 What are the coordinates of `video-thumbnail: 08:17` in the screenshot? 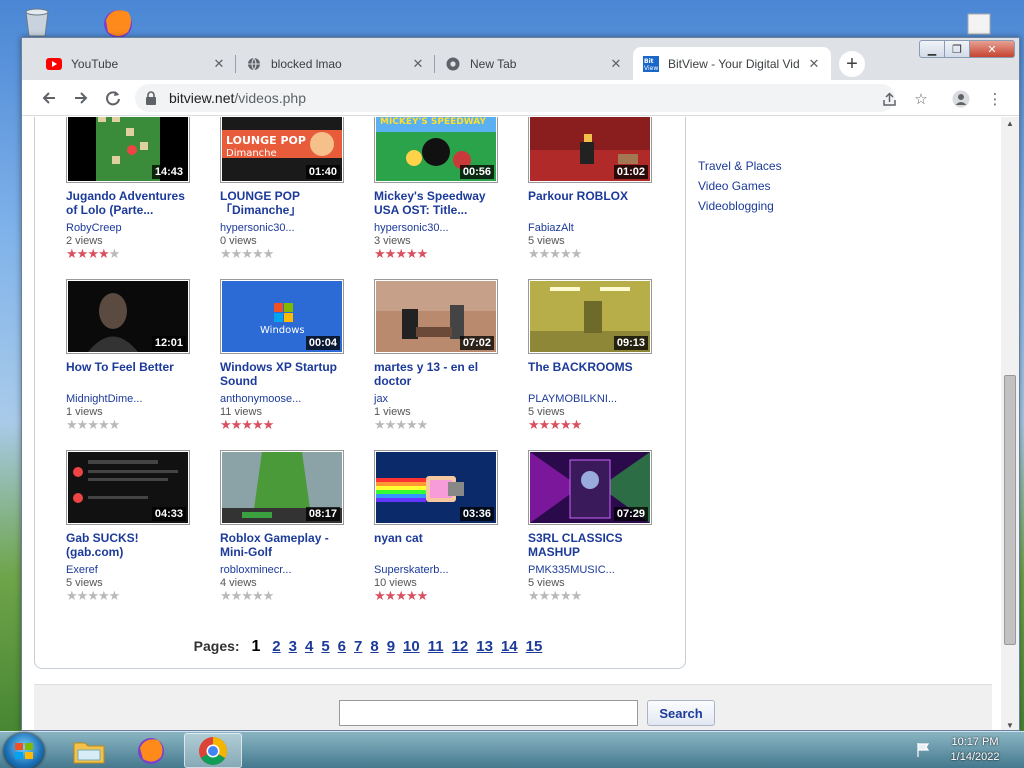 It's located at (282, 487).